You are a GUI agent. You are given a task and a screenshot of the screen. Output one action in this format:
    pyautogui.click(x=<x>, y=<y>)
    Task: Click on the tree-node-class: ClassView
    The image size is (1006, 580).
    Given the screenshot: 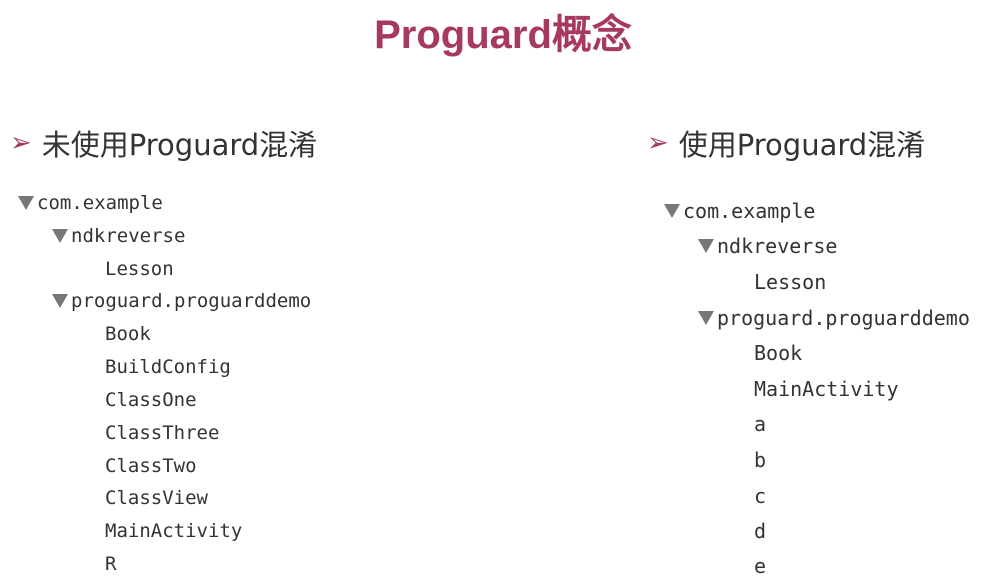 What is the action you would take?
    pyautogui.click(x=156, y=498)
    